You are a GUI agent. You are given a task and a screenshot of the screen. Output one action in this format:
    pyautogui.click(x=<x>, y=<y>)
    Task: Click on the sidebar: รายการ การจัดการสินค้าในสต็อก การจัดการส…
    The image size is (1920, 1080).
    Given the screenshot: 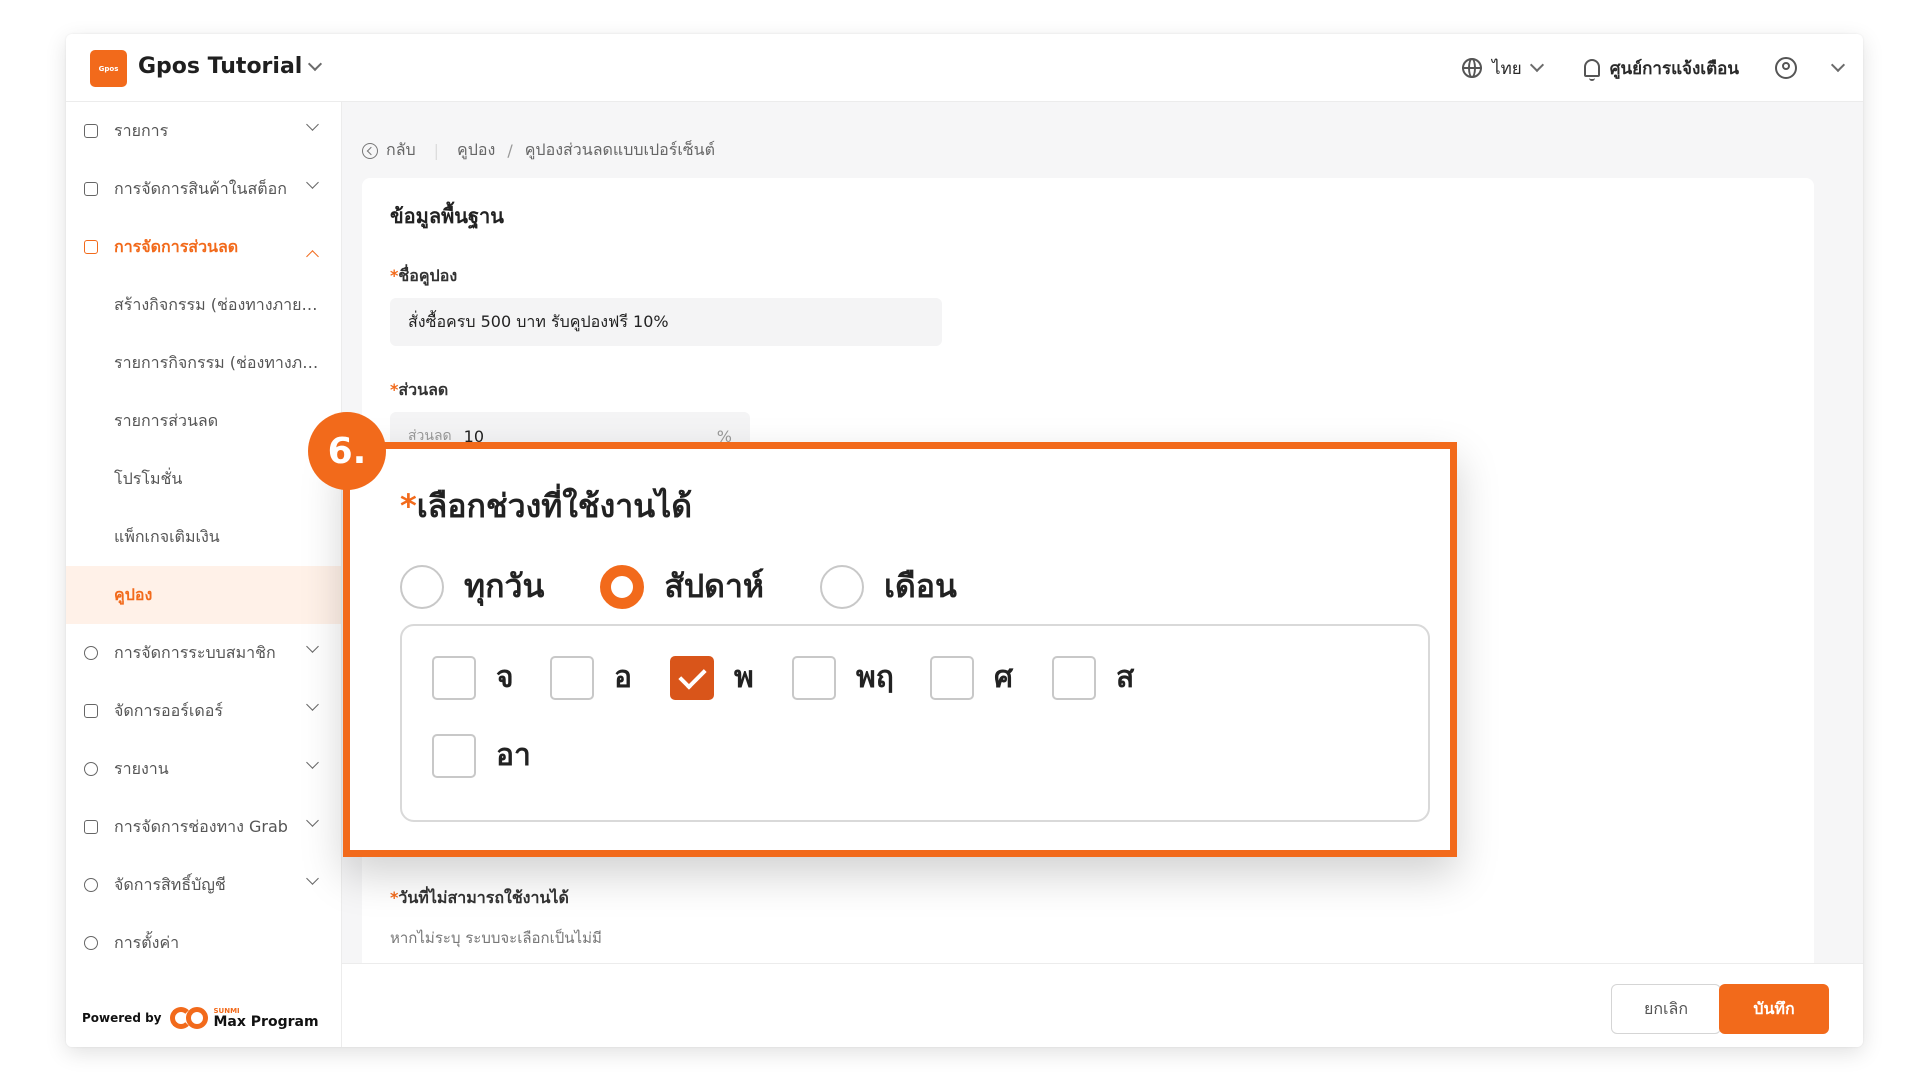 What is the action you would take?
    pyautogui.click(x=204, y=574)
    